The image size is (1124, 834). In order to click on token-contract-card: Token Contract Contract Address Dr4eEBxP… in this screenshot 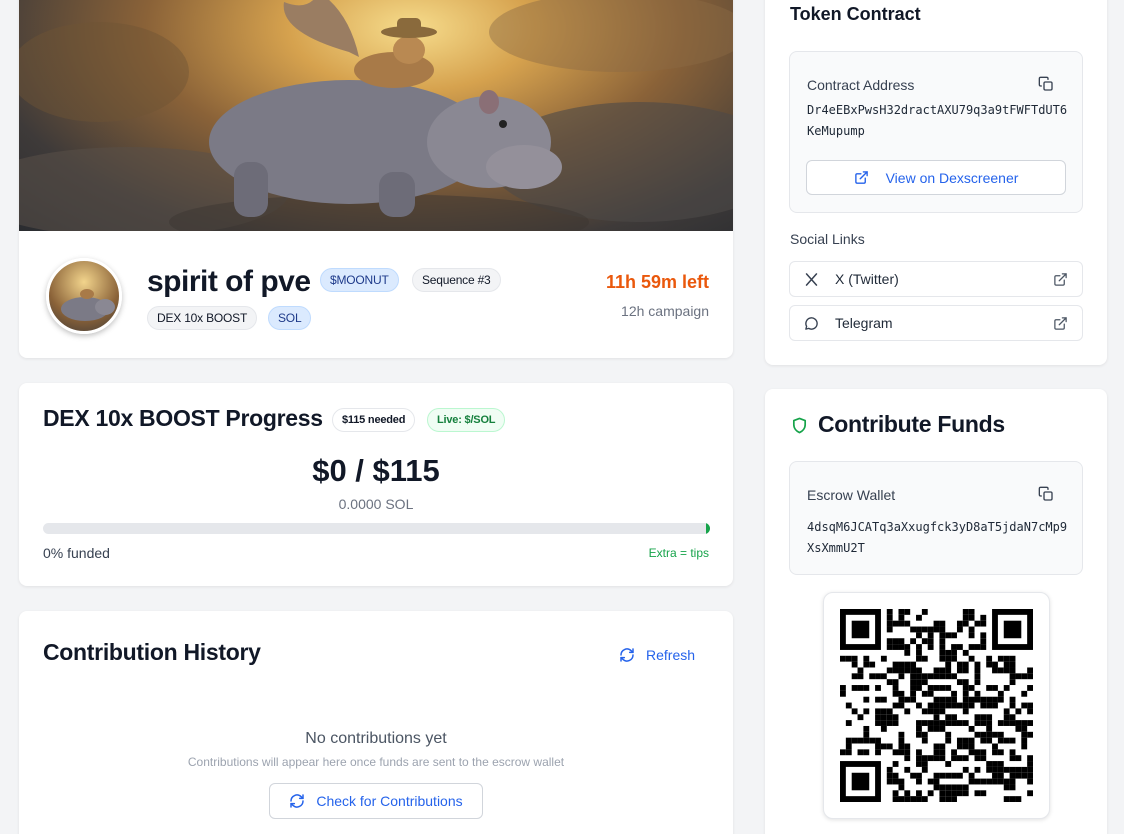, I will do `click(936, 182)`.